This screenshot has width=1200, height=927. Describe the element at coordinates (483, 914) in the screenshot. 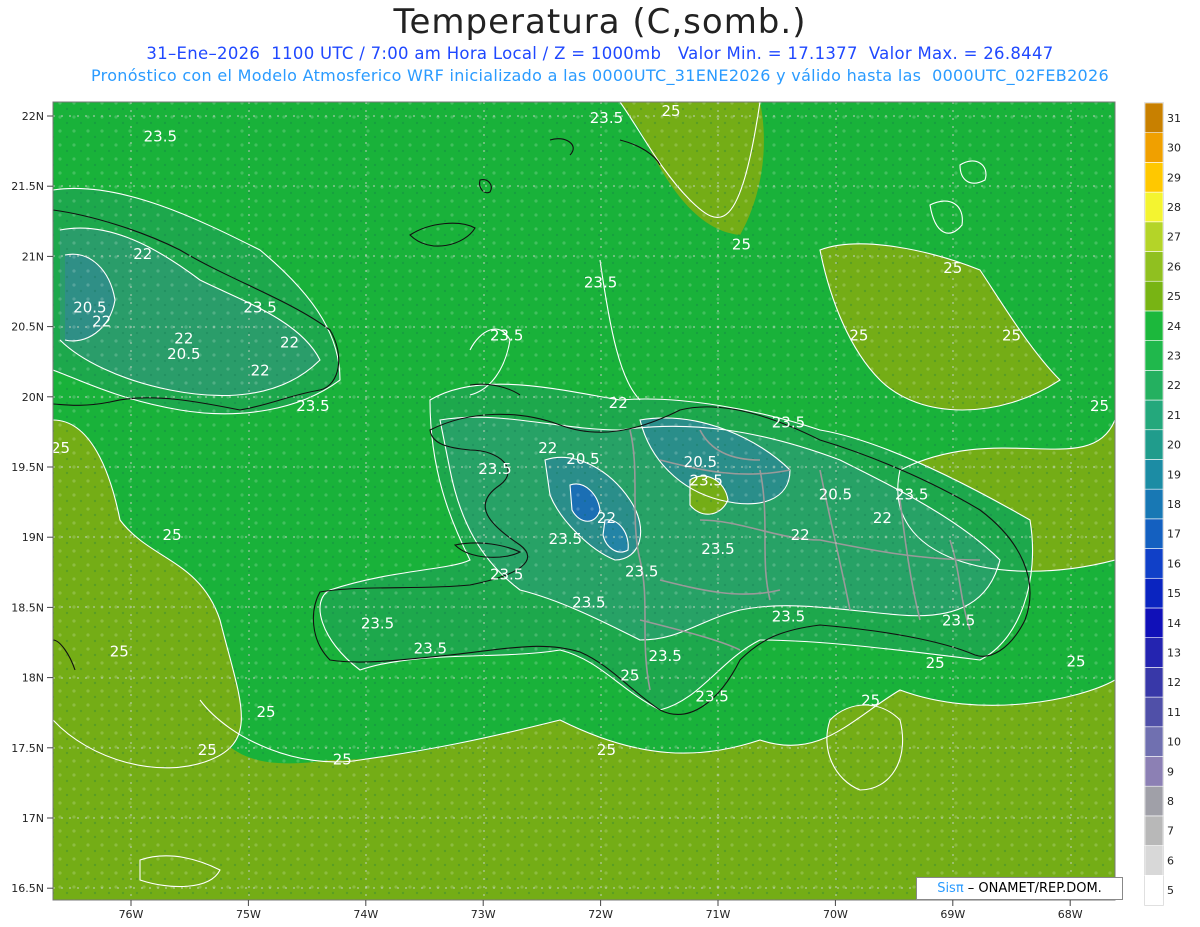

I see `lon-tick-label: 73W` at that location.